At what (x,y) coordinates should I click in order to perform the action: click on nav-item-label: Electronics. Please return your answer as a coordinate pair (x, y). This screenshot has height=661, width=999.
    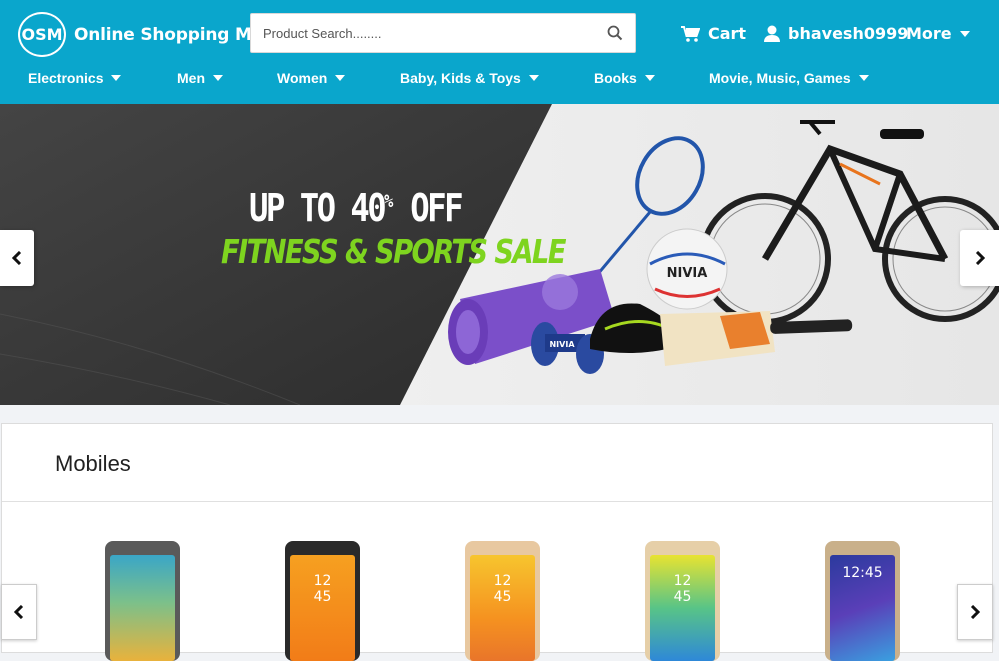
    Looking at the image, I should click on (66, 78).